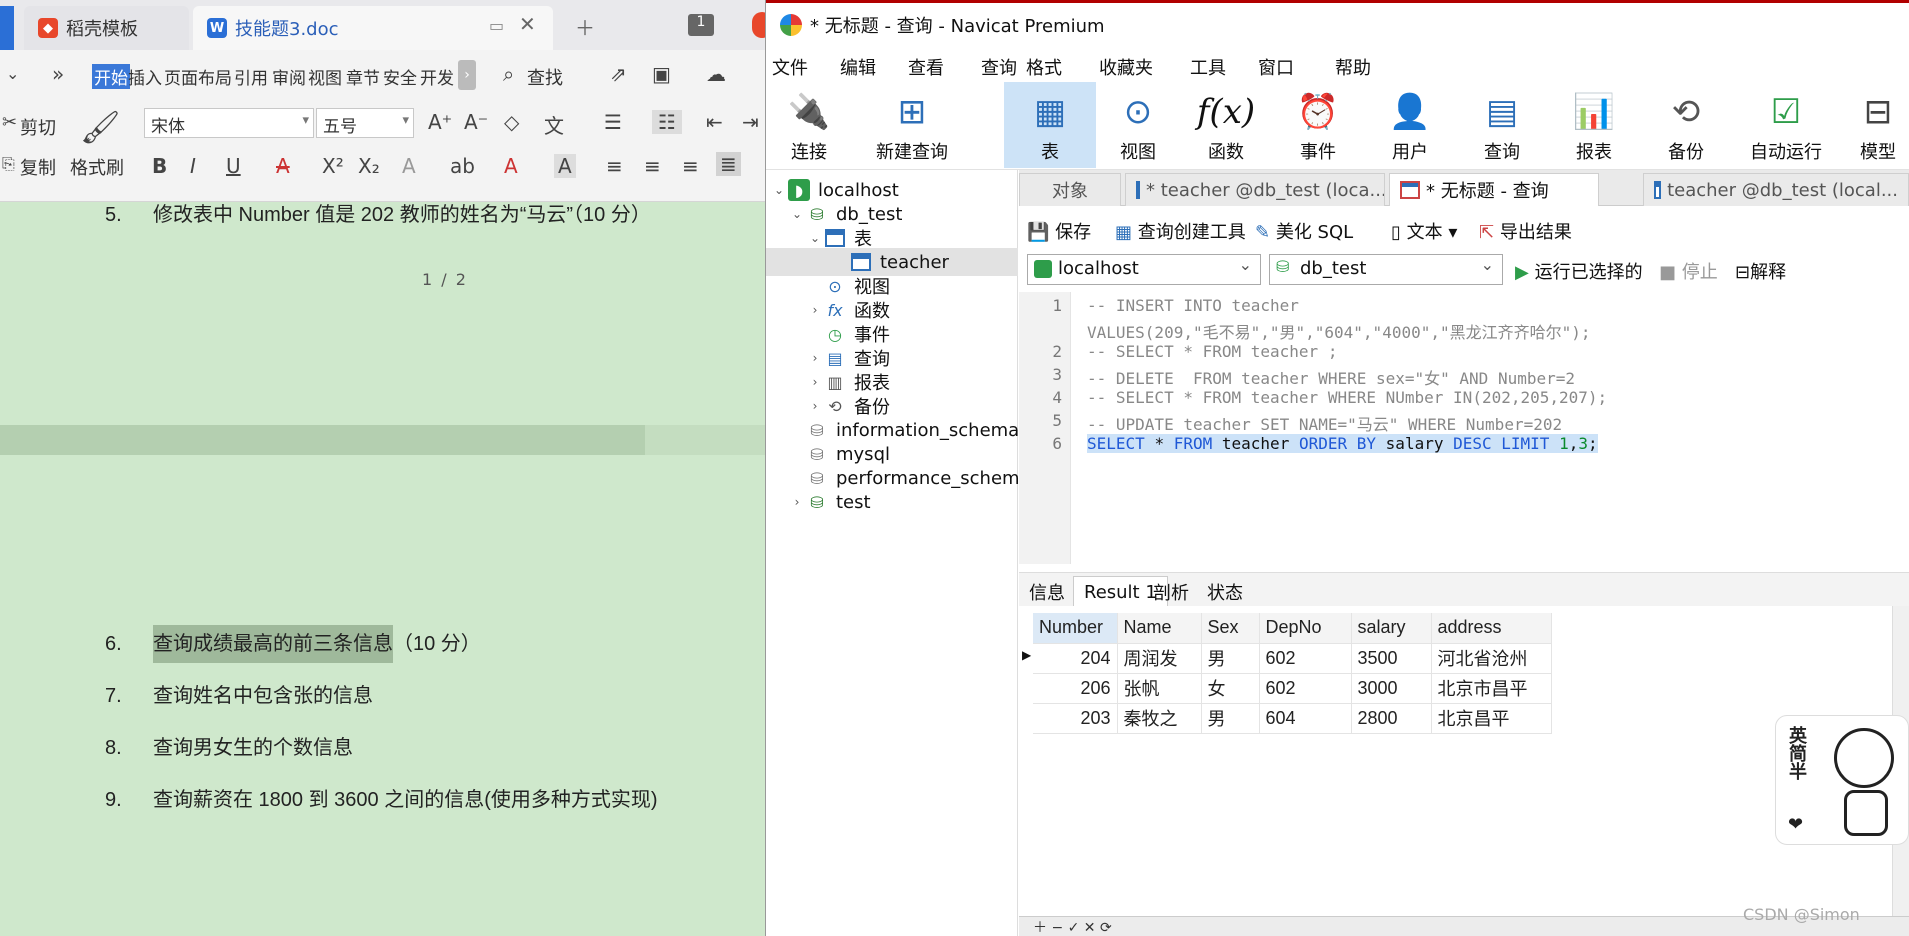 The width and height of the screenshot is (1909, 936). Describe the element at coordinates (251, 76) in the screenshot. I see `ribbon-tab-references: 引用` at that location.